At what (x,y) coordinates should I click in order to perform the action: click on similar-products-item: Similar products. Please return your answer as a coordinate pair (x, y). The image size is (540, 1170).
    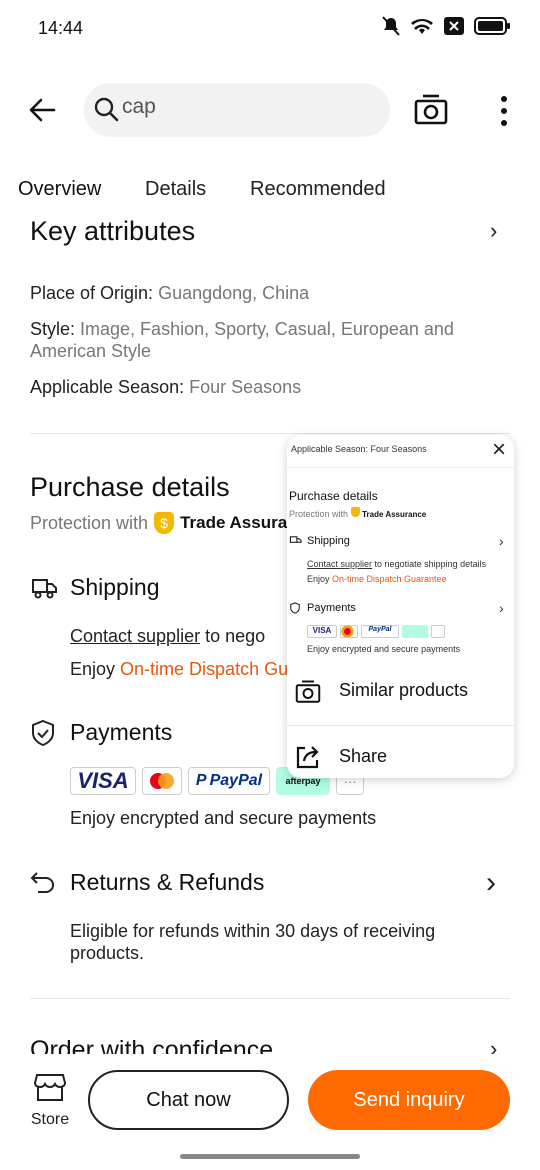
    Looking at the image, I should click on (400, 693).